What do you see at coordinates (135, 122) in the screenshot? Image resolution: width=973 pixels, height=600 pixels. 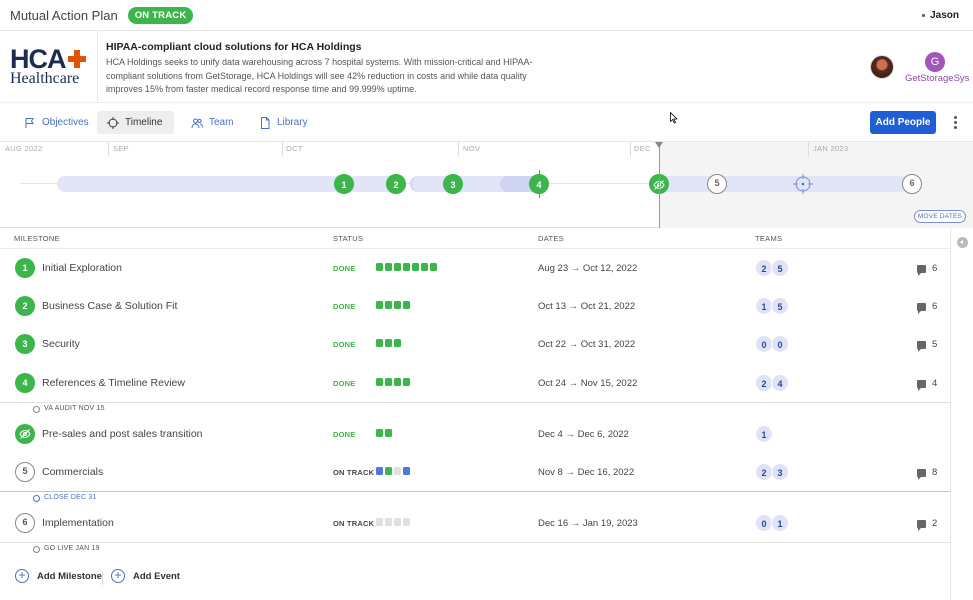 I see `tab-timeline: Timeline` at bounding box center [135, 122].